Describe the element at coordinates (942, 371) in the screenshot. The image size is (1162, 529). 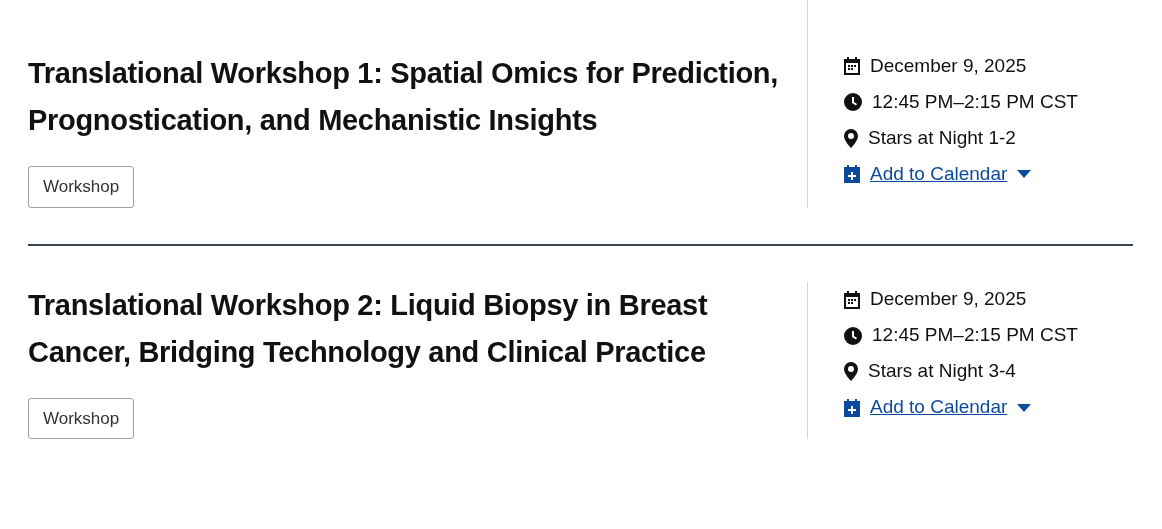
I see `session-location: Stars at Night 3-4` at that location.